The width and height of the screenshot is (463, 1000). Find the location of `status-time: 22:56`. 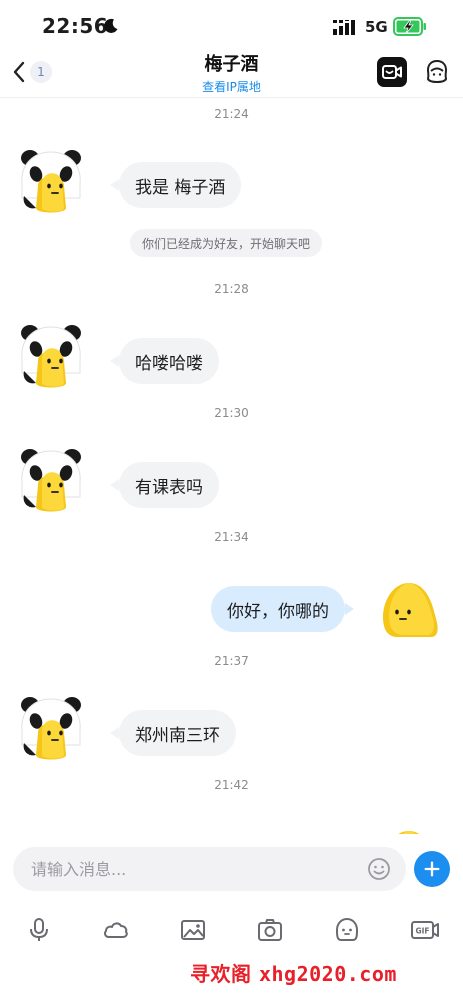

status-time: 22:56 is located at coordinates (75, 26).